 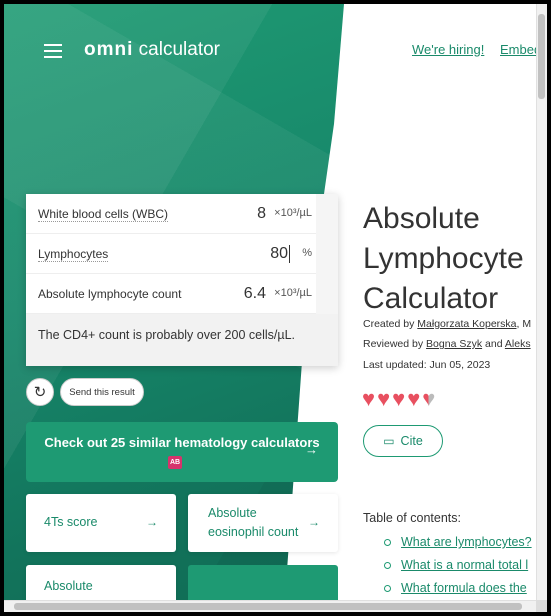 I want to click on cite-label: Cite, so click(x=411, y=441).